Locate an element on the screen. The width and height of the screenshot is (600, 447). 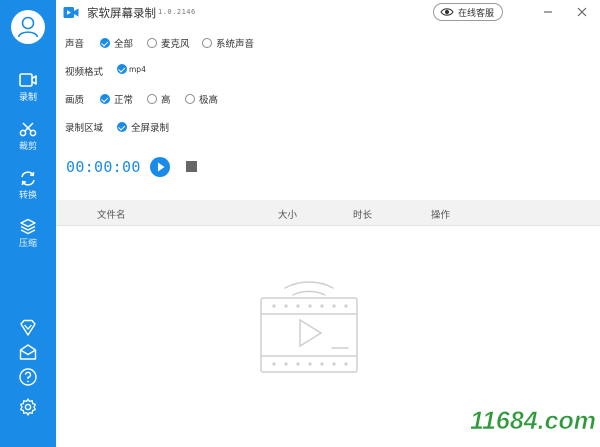
column-filename: 文件名 is located at coordinates (111, 215).